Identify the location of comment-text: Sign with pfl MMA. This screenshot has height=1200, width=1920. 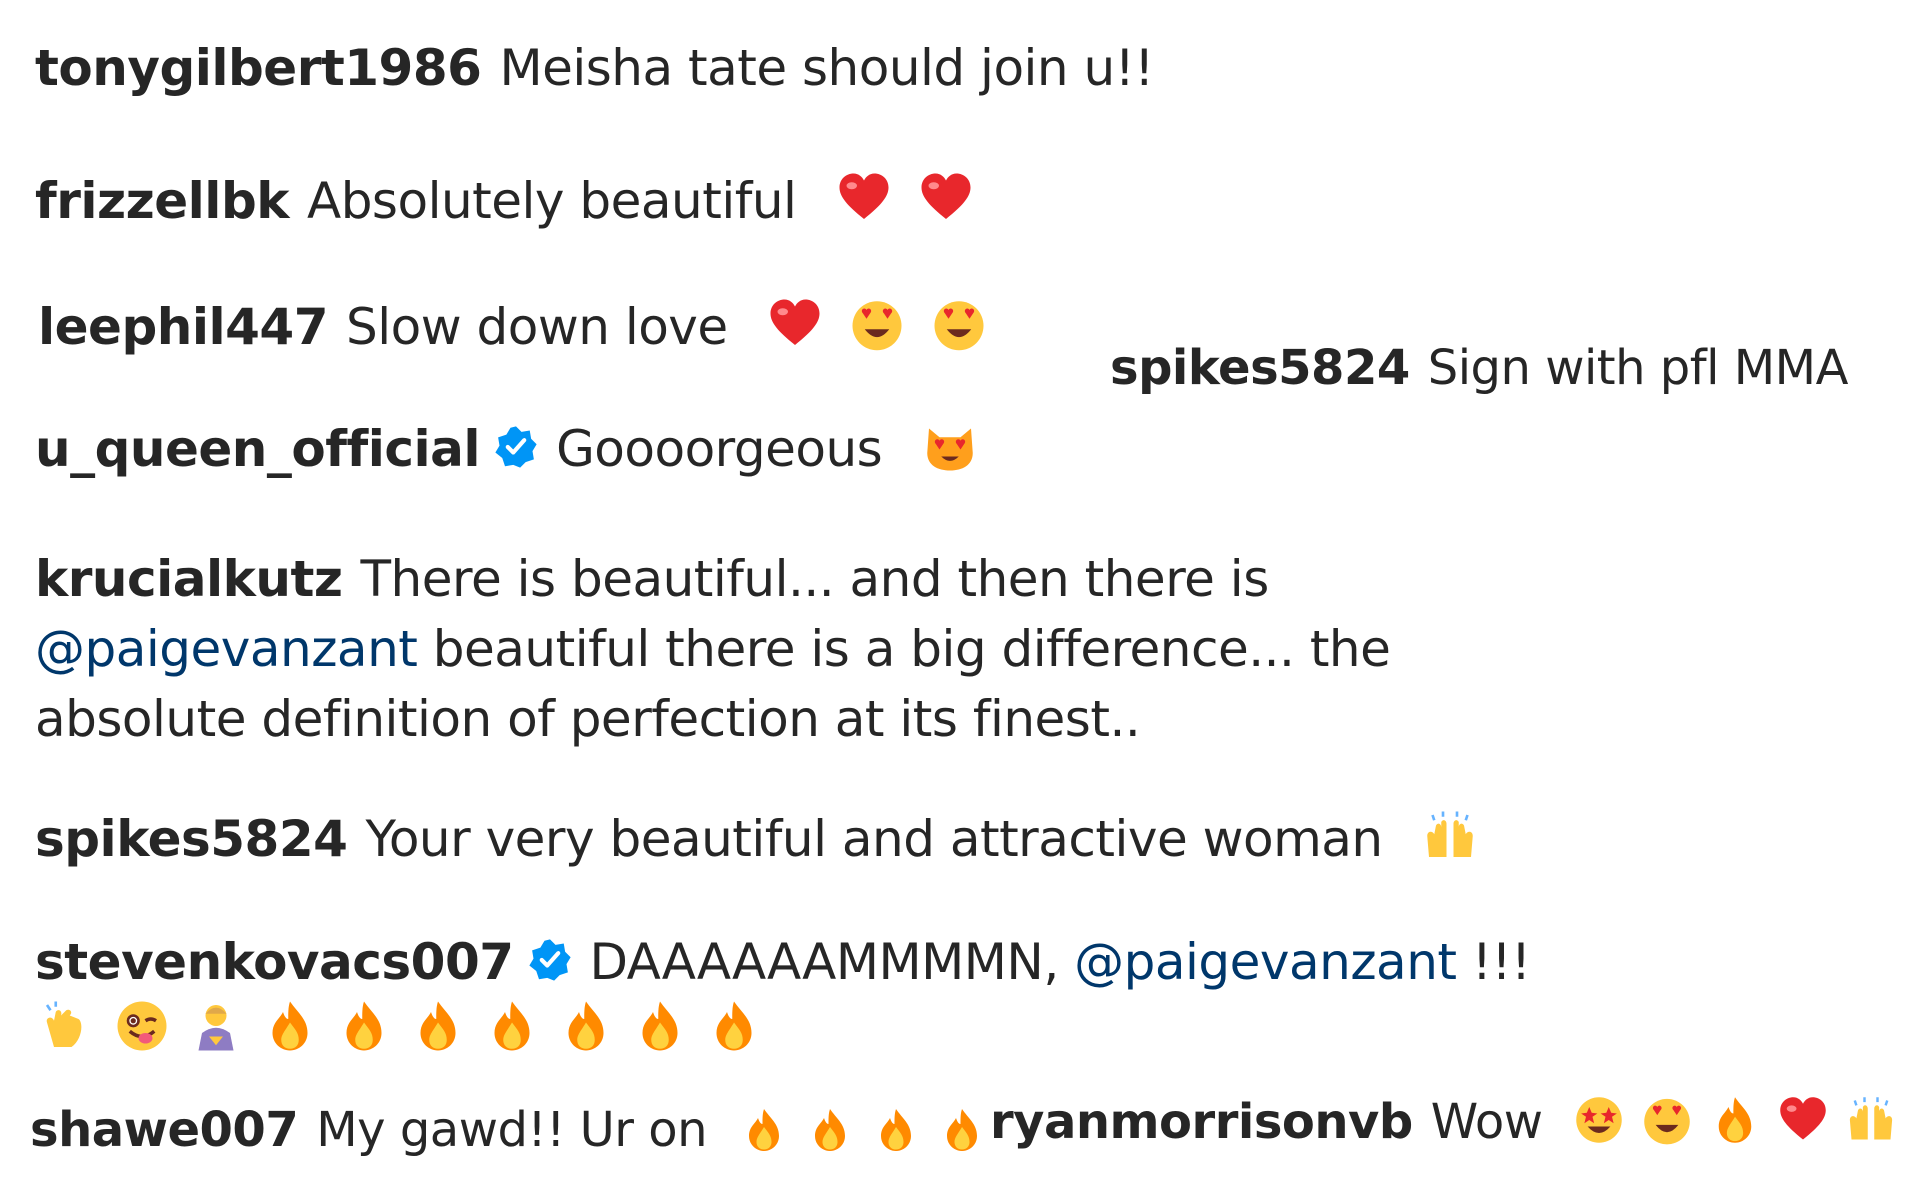
(1638, 368).